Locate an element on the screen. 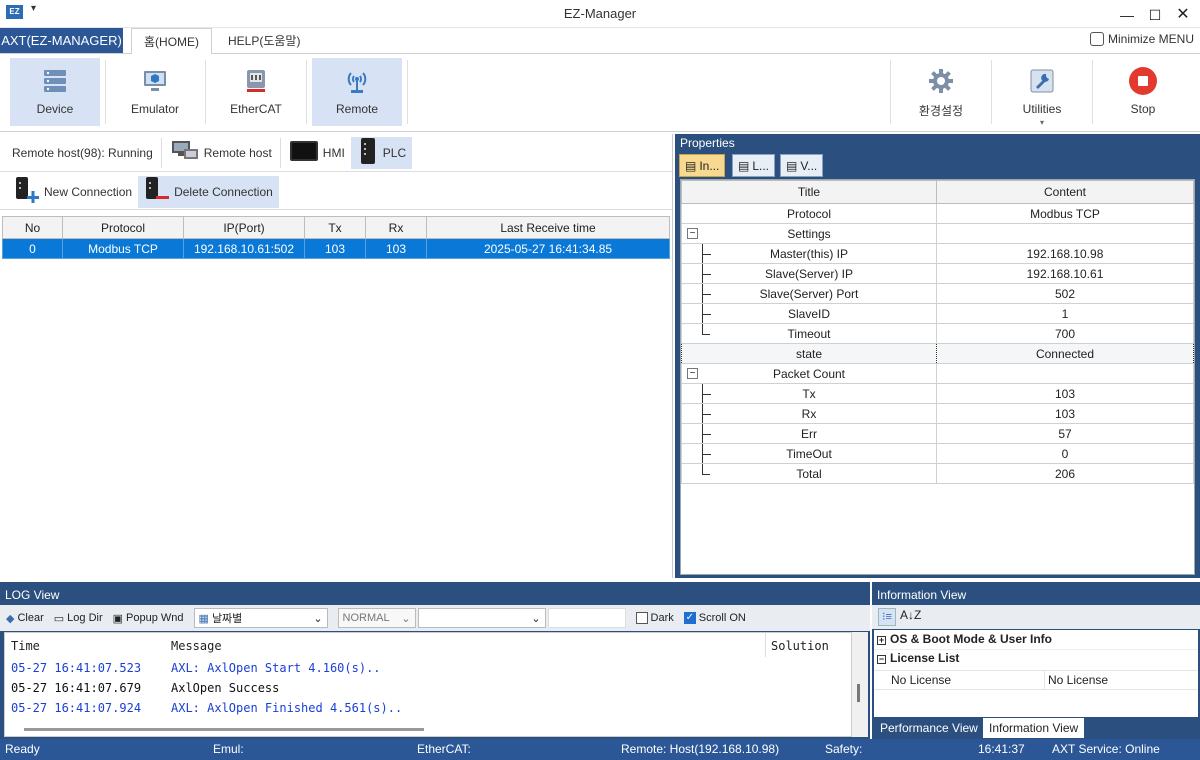 The height and width of the screenshot is (760, 1200). emulator-button: Emulator is located at coordinates (155, 92).